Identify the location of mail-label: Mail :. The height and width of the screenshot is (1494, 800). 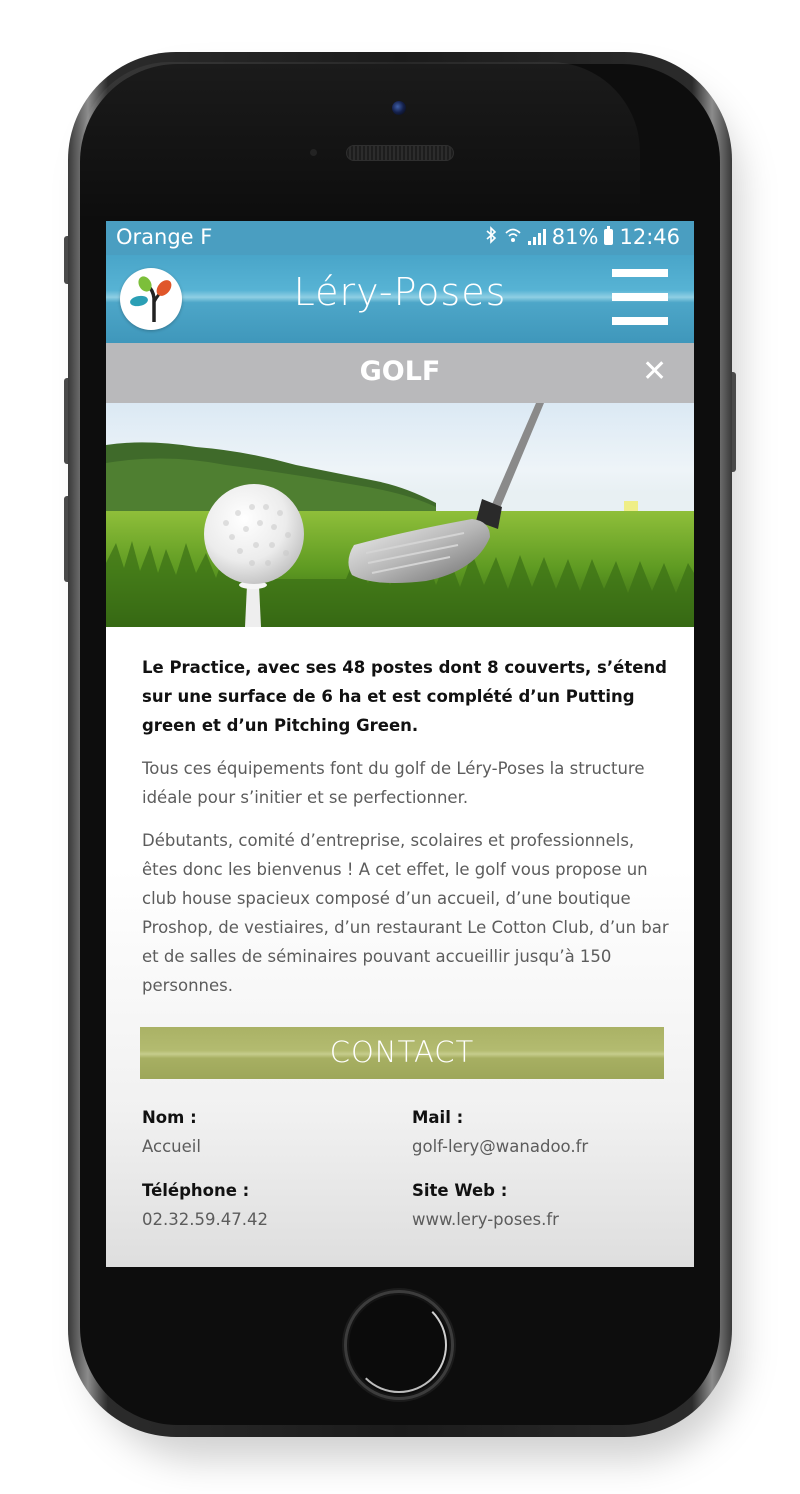
(438, 1117).